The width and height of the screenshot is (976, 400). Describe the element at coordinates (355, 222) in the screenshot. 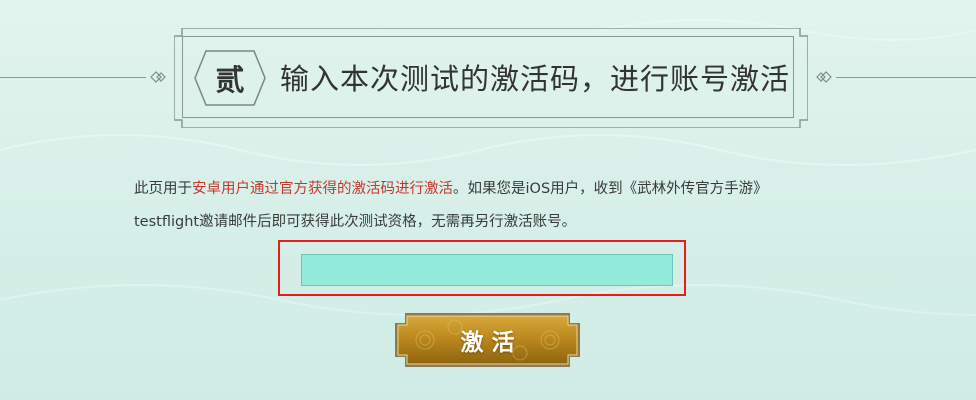

I see `description-line-2: testflight邀请邮件后即可获得此次测试资格，无需再另行激活账号。` at that location.